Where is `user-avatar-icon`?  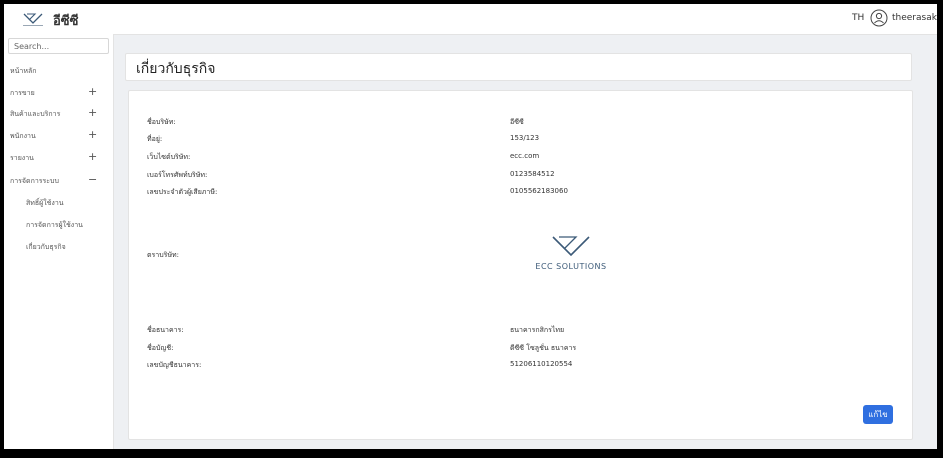 user-avatar-icon is located at coordinates (879, 18).